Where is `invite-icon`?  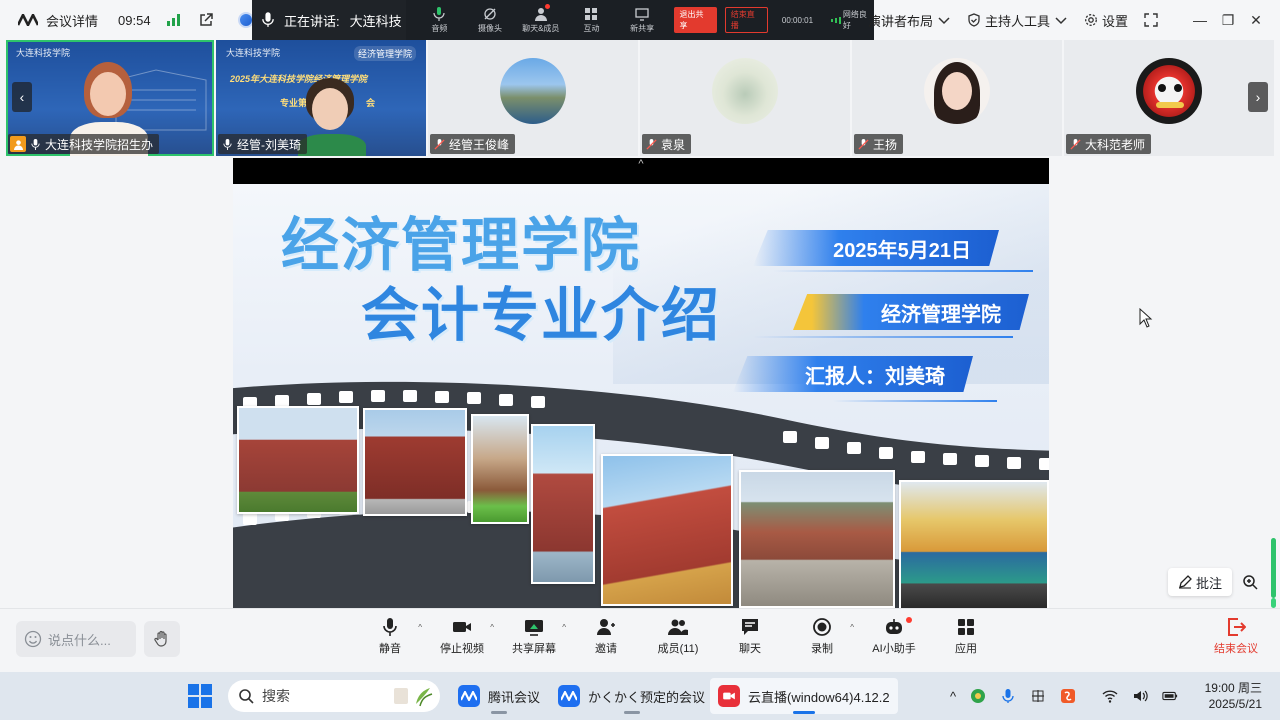 invite-icon is located at coordinates (606, 627).